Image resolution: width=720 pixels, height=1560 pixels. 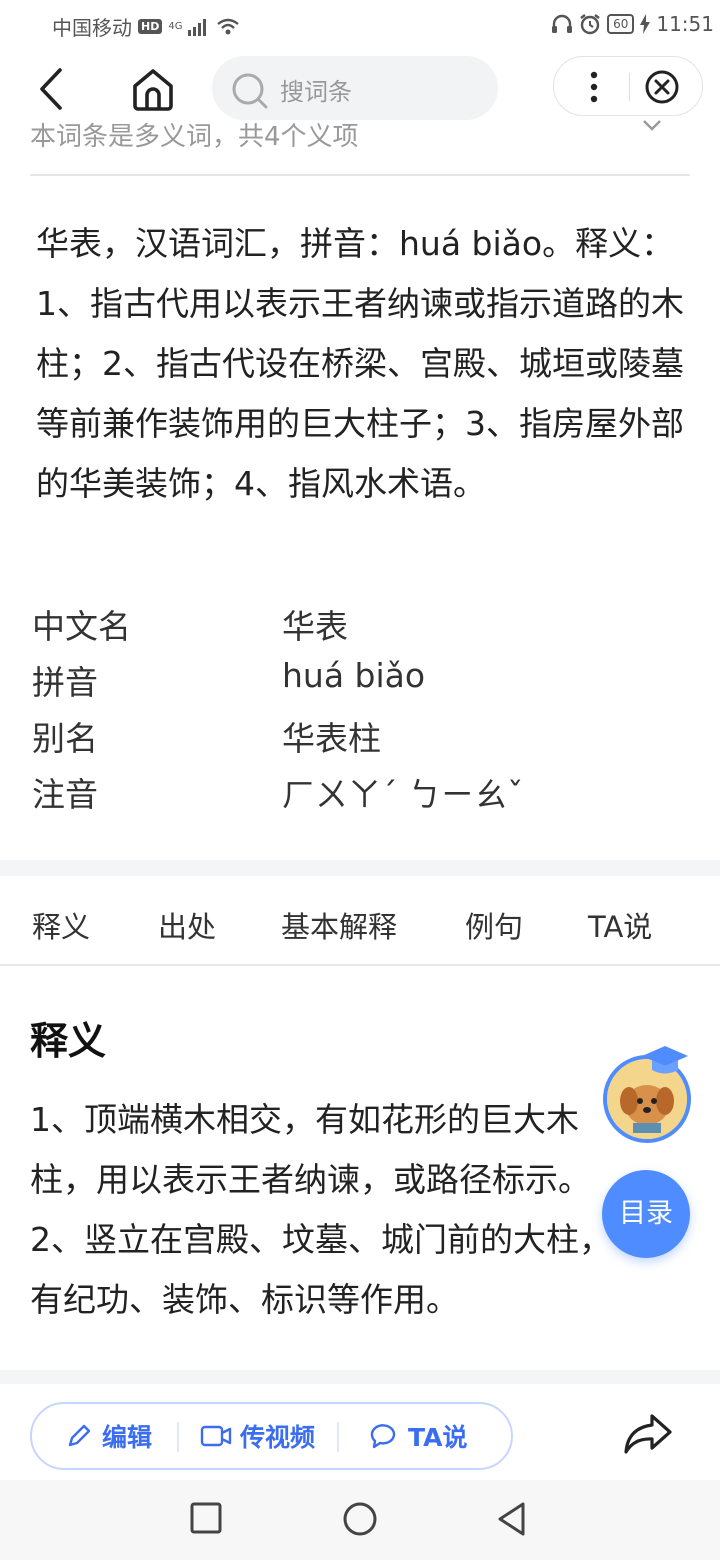 I want to click on capsule-divider, so click(x=629, y=87).